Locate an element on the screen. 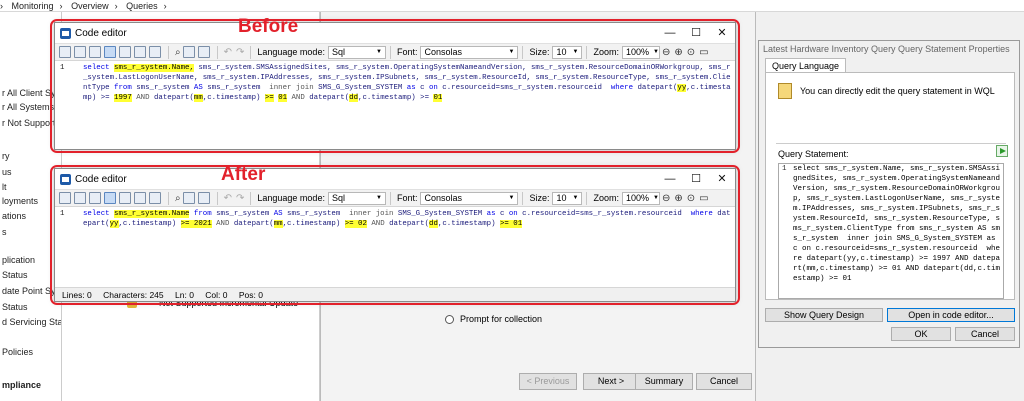  breadcrumb-item-overview: Overview is located at coordinates (90, 6).